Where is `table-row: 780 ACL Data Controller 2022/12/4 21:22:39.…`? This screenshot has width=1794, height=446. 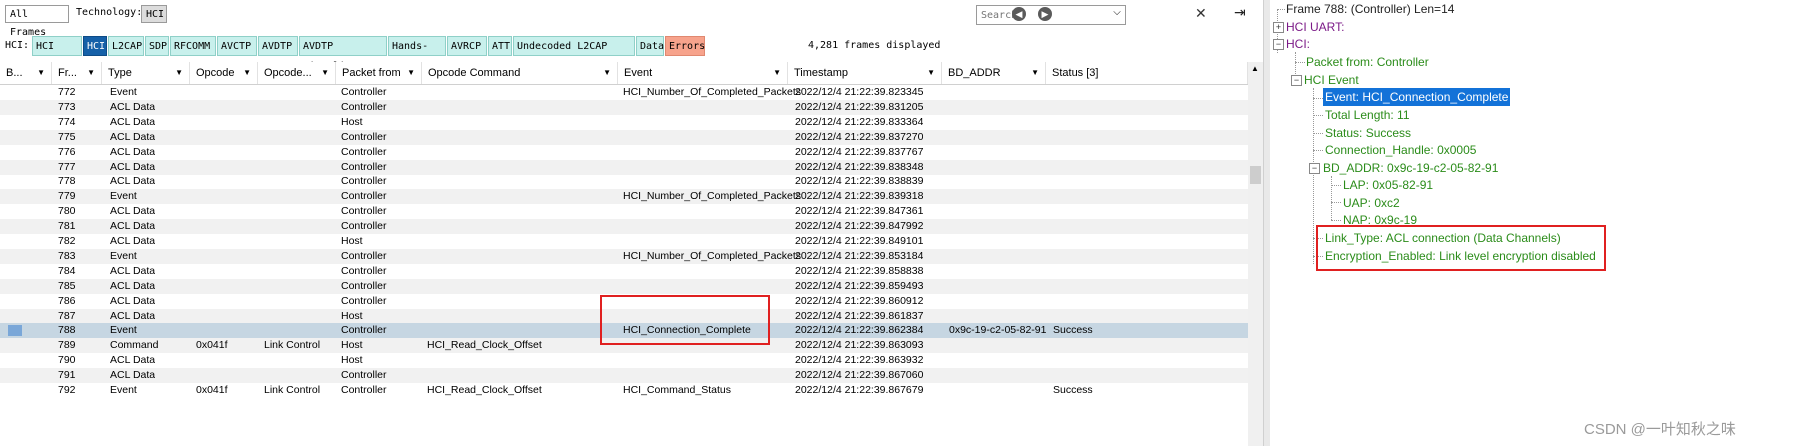
table-row: 780 ACL Data Controller 2022/12/4 21:22:39.… is located at coordinates (624, 211).